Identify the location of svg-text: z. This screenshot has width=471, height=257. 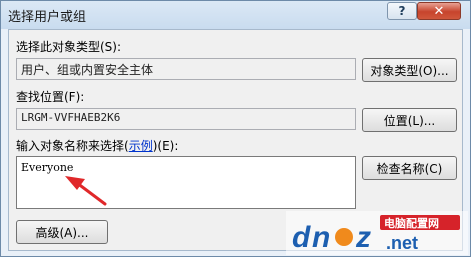
(363, 237).